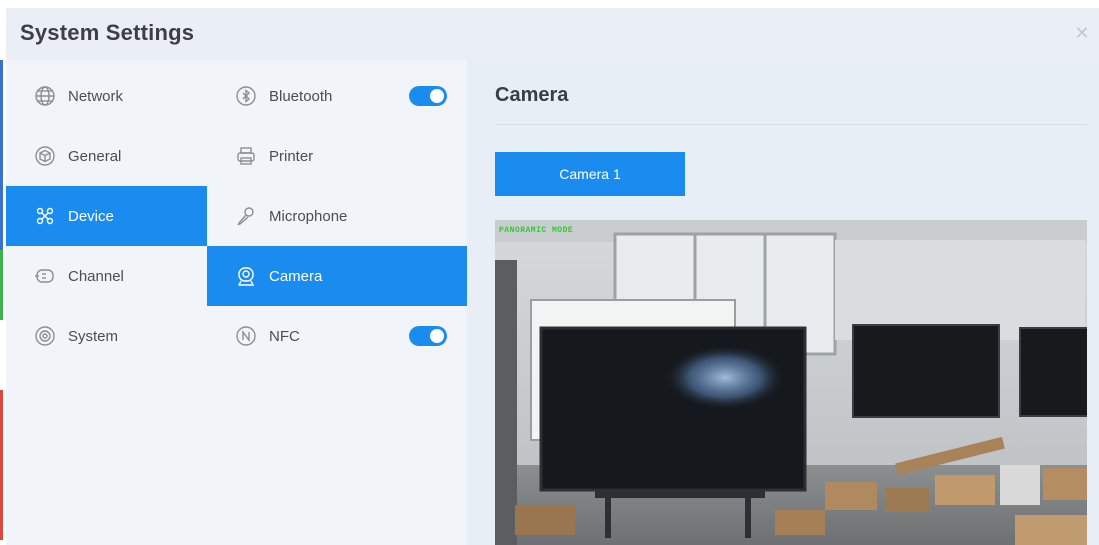  I want to click on tab-camera-1: Camera 1, so click(590, 174).